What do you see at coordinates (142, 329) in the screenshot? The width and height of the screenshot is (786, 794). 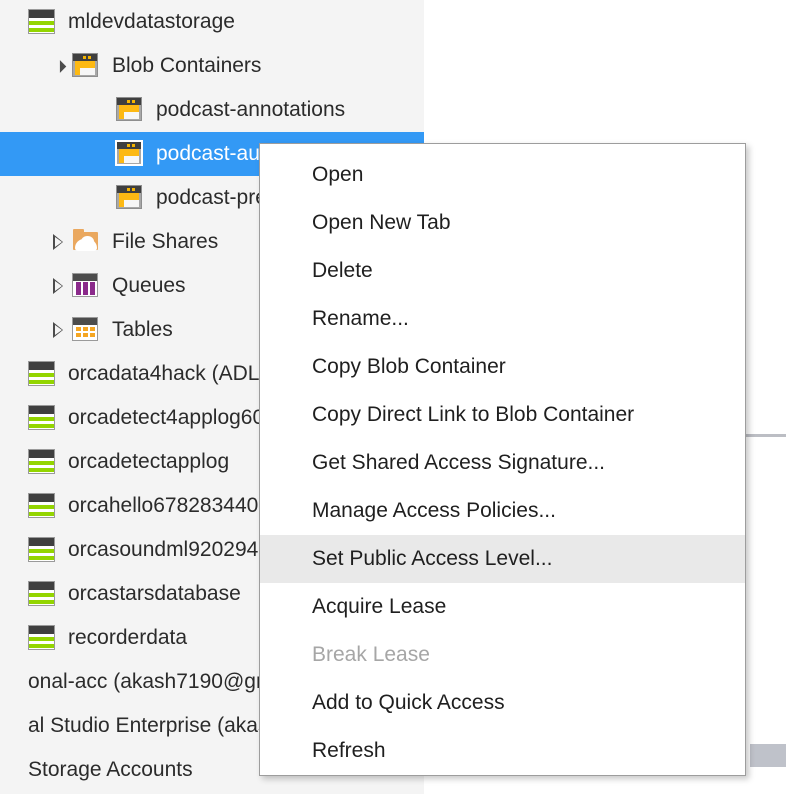 I see `tree-item-label: Tables` at bounding box center [142, 329].